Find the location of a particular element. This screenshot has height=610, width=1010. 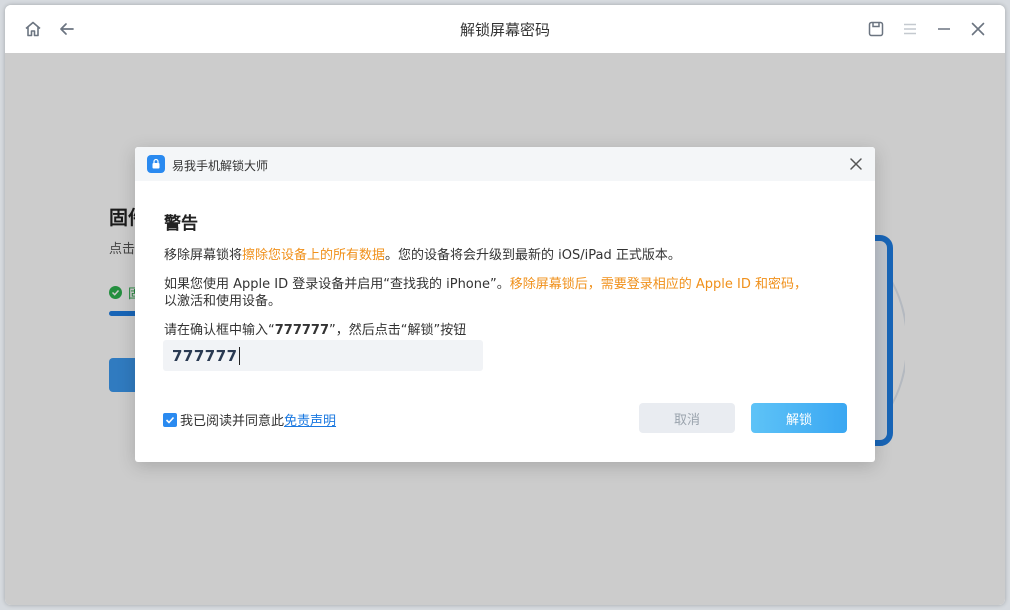

agree-text: 我已阅读并同意此 is located at coordinates (232, 421).